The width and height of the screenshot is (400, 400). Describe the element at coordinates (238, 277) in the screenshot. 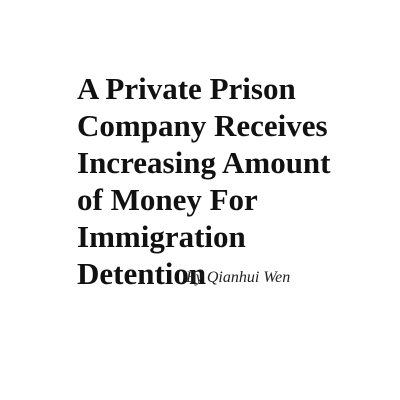

I see `article-byline: By Qianhui Wen` at that location.